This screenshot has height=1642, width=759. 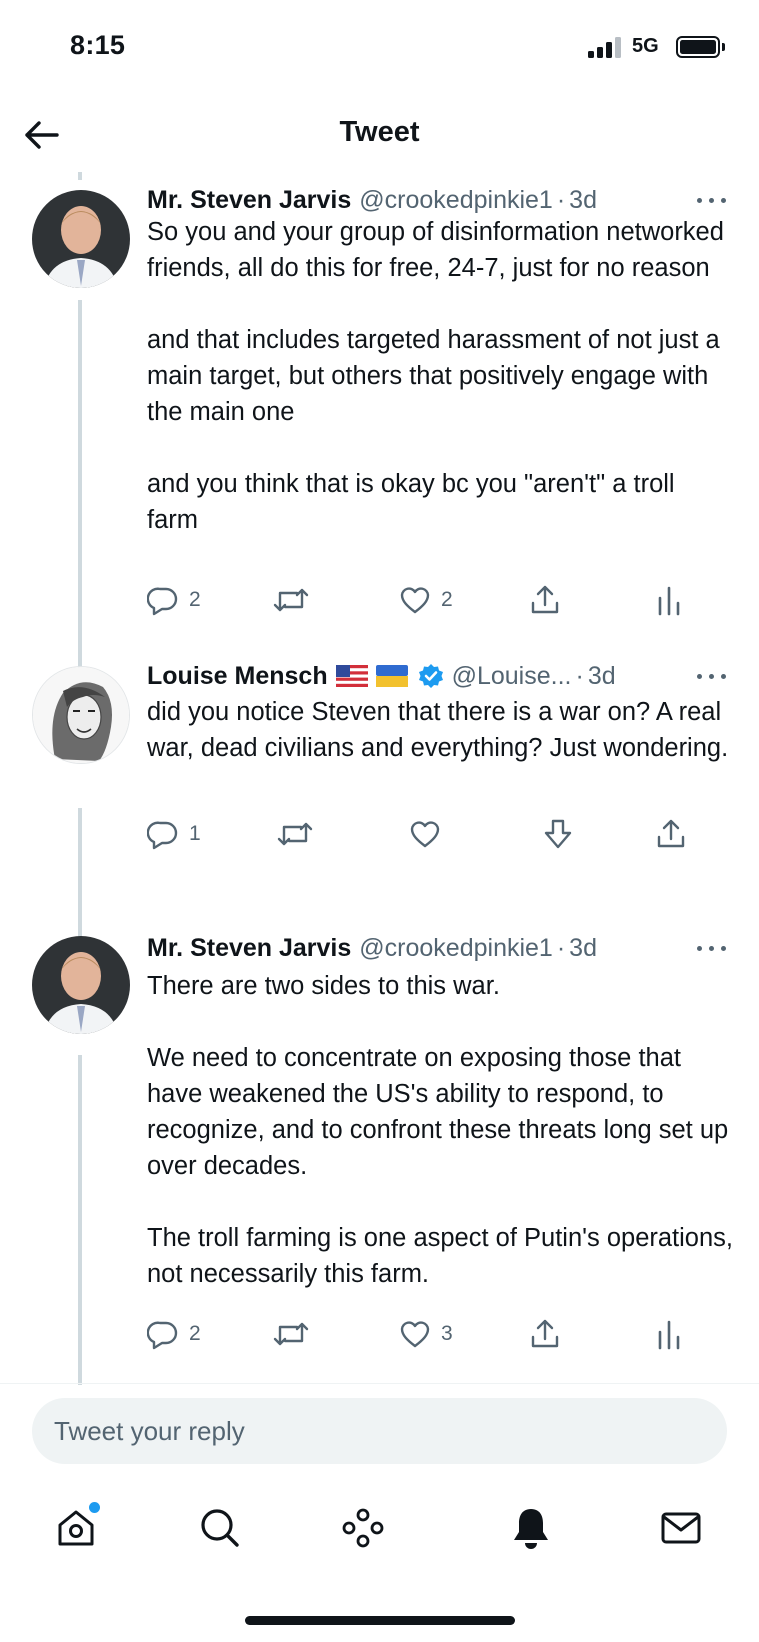 What do you see at coordinates (379, 50) in the screenshot?
I see `status-bar: 8:15 5G` at bounding box center [379, 50].